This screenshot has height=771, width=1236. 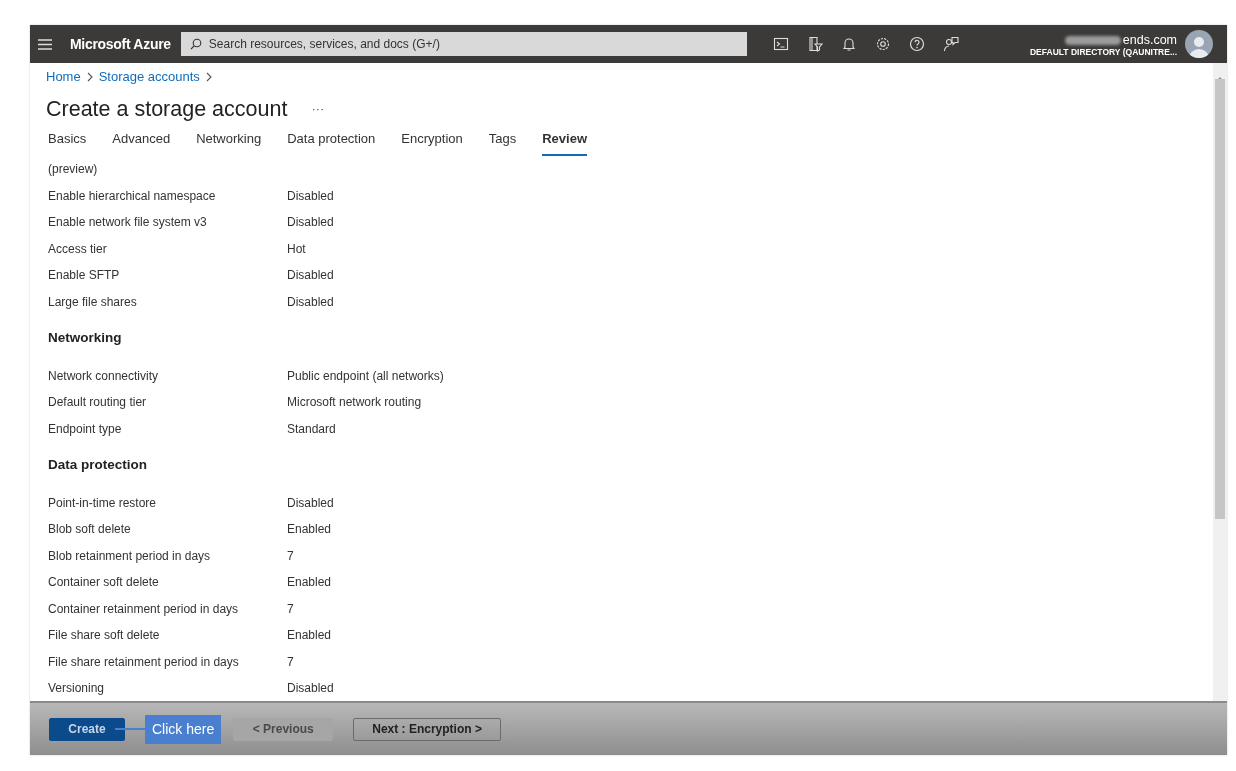 What do you see at coordinates (296, 249) in the screenshot?
I see `field-value: Hot` at bounding box center [296, 249].